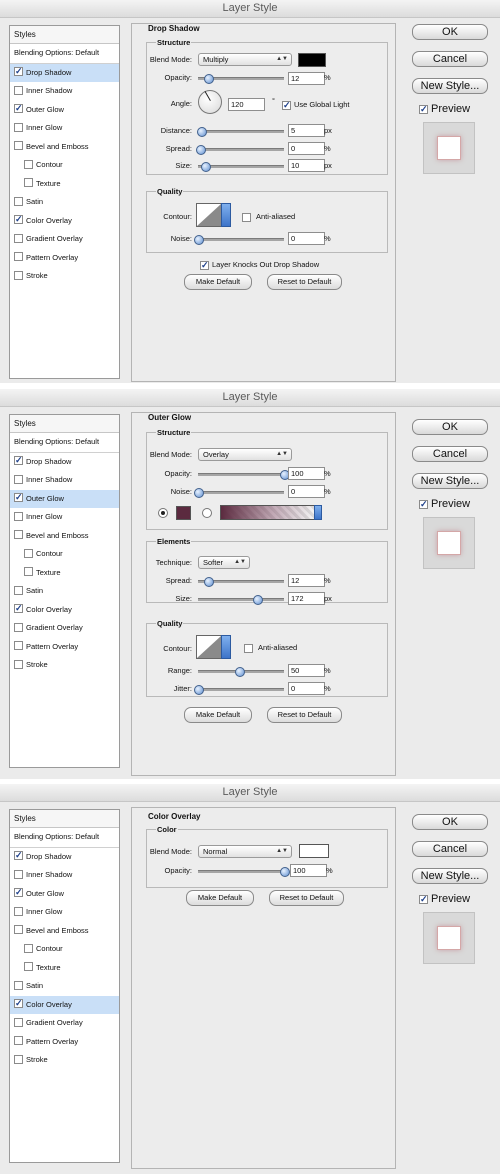 The image size is (500, 1174). I want to click on solid-color-radio, so click(163, 513).